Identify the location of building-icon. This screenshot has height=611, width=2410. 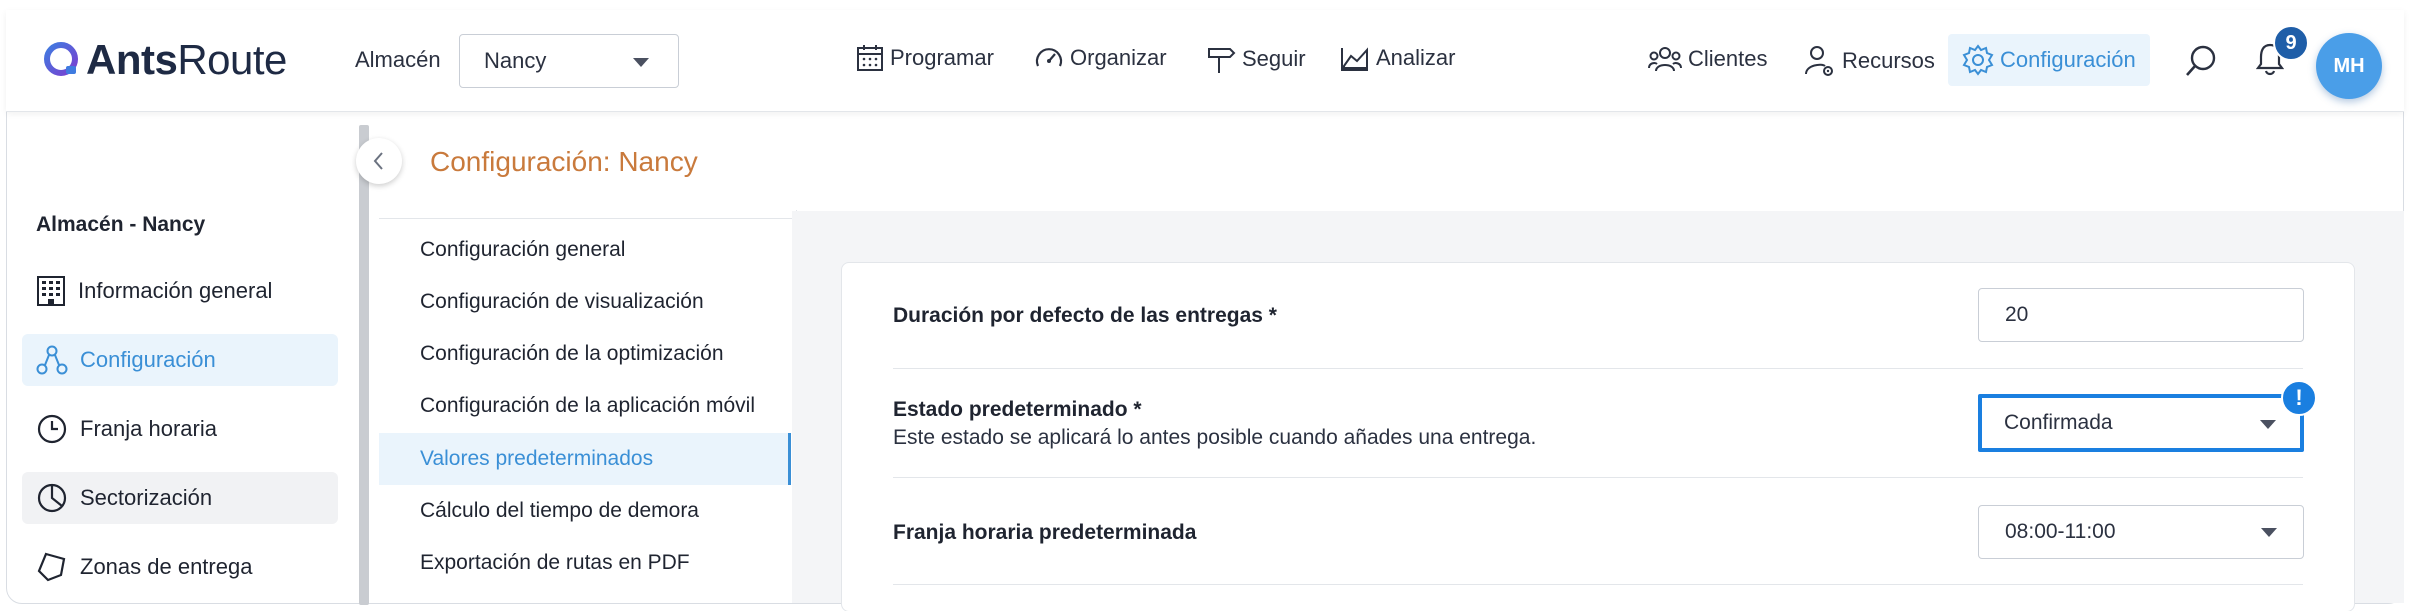
(51, 291).